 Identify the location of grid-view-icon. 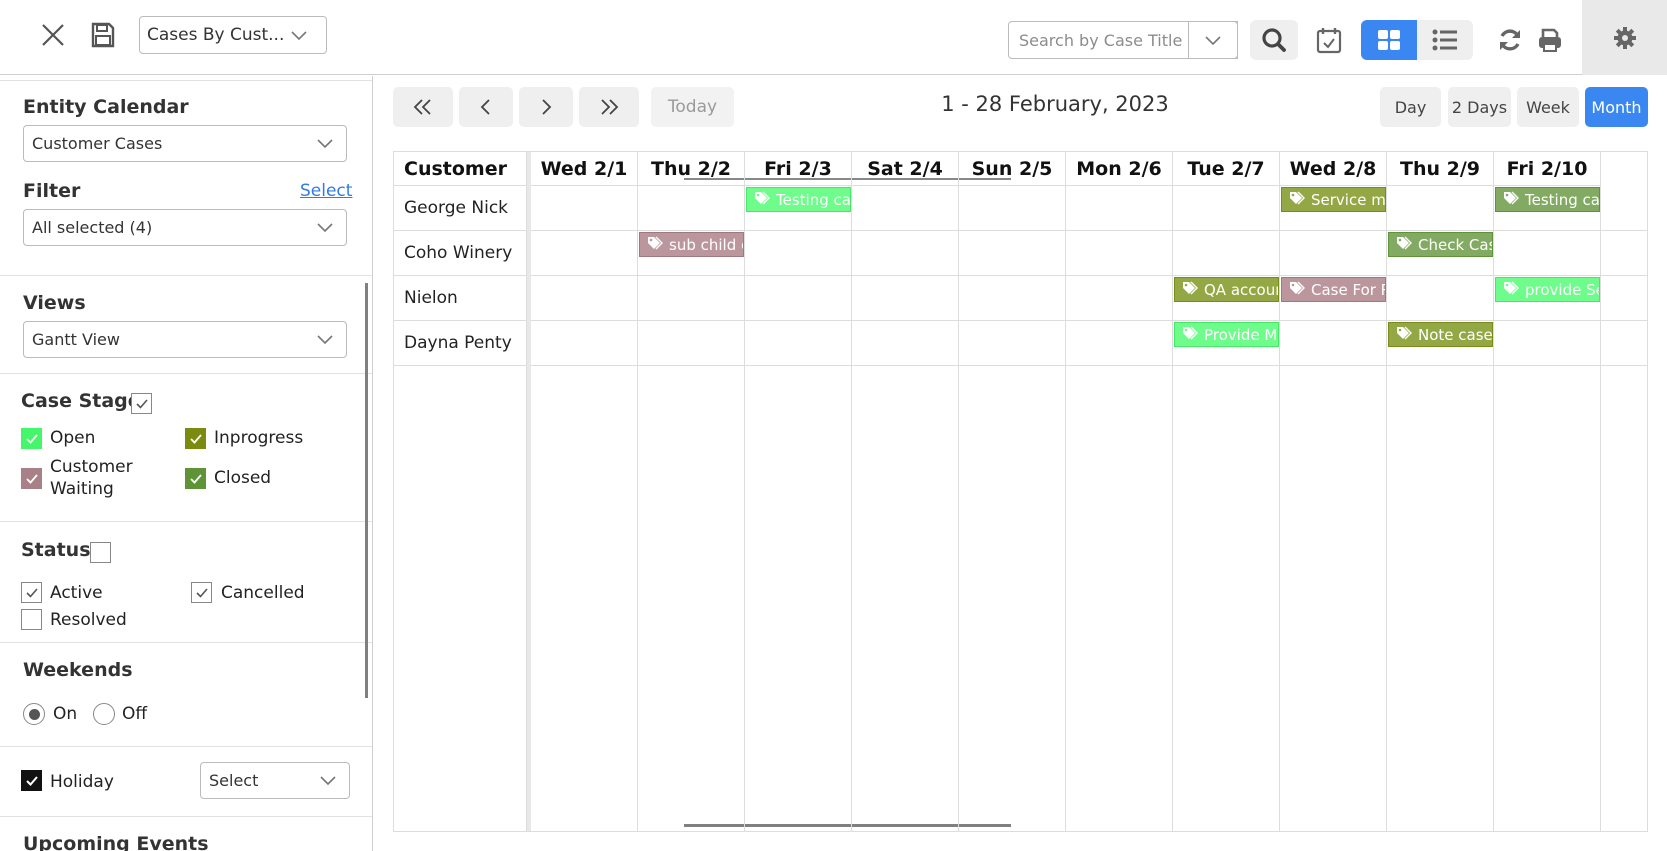
(1389, 40).